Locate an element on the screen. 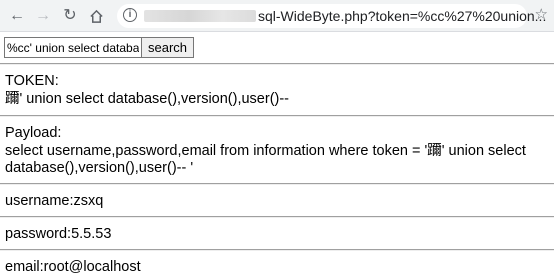 Image resolution: width=554 pixels, height=277 pixels. token-label: TOKEN: is located at coordinates (32, 81).